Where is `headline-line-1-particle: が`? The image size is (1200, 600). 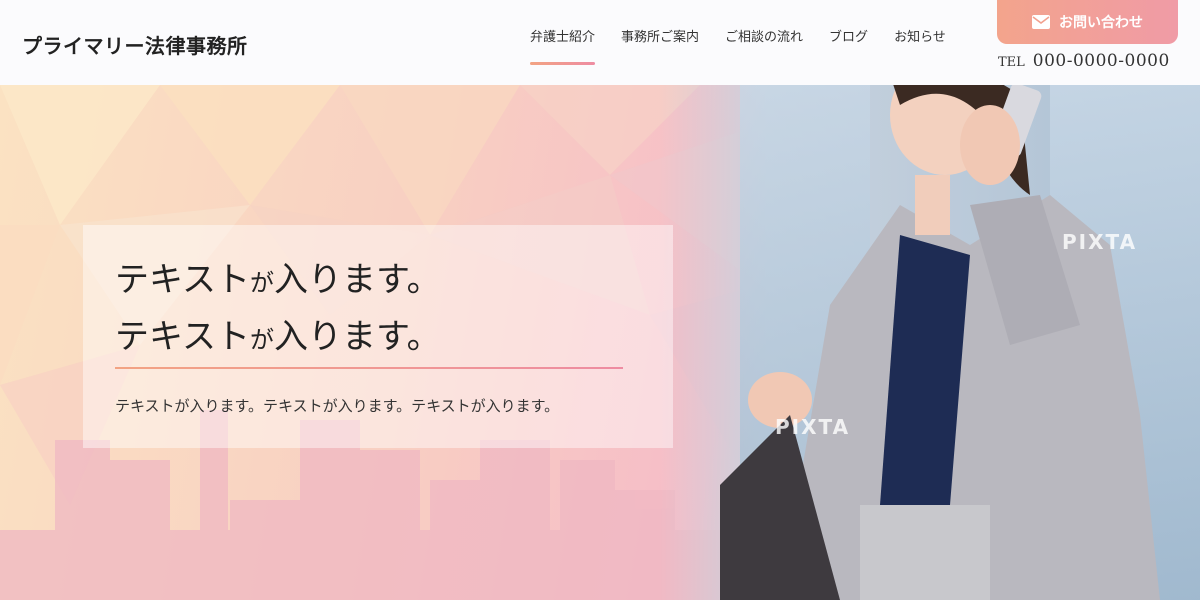 headline-line-1-particle: が is located at coordinates (261, 283).